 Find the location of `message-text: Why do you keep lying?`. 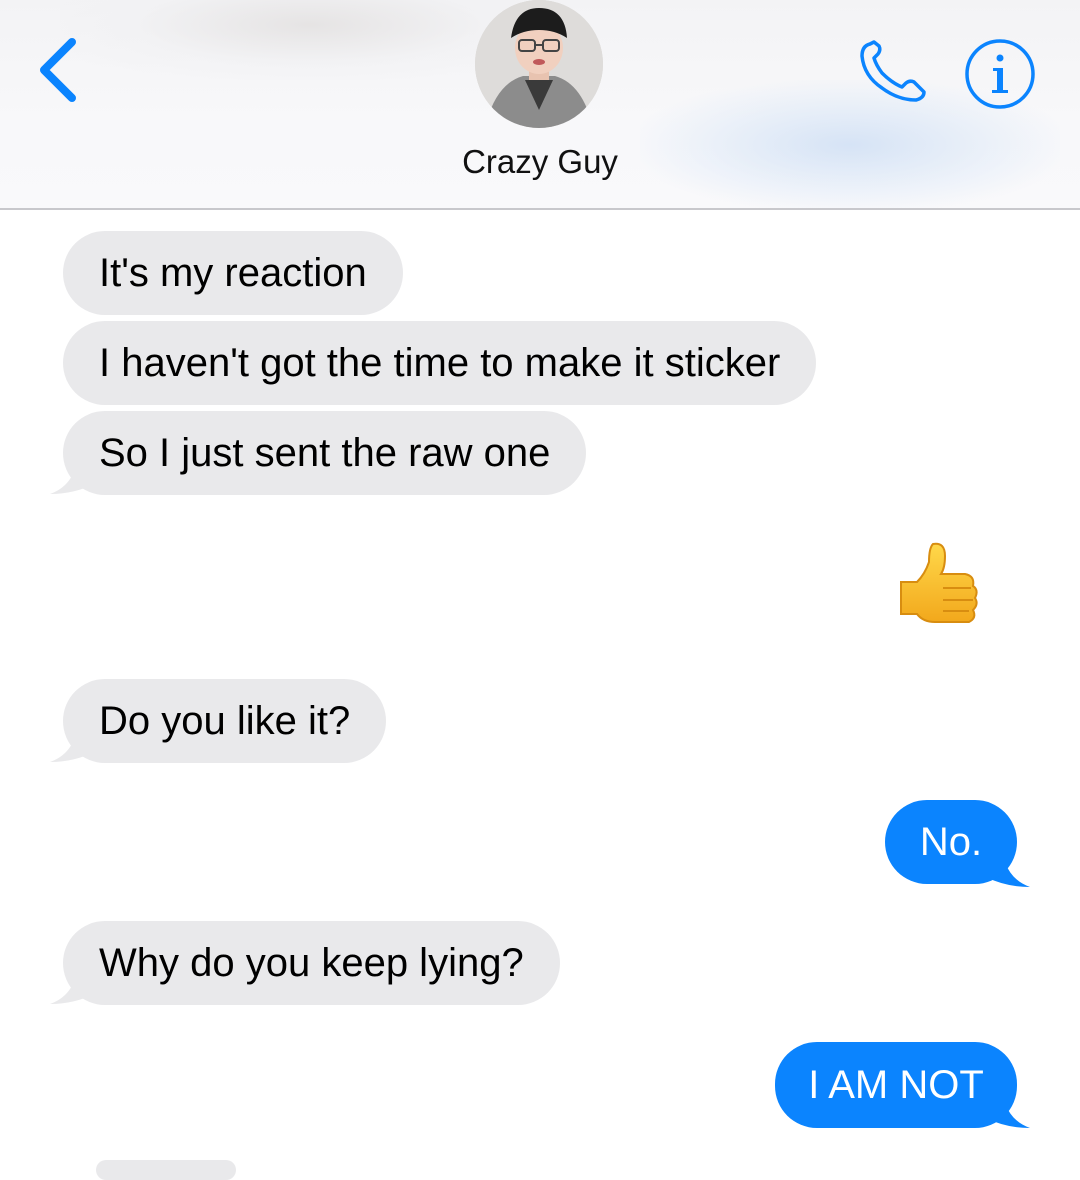

message-text: Why do you keep lying? is located at coordinates (311, 963).